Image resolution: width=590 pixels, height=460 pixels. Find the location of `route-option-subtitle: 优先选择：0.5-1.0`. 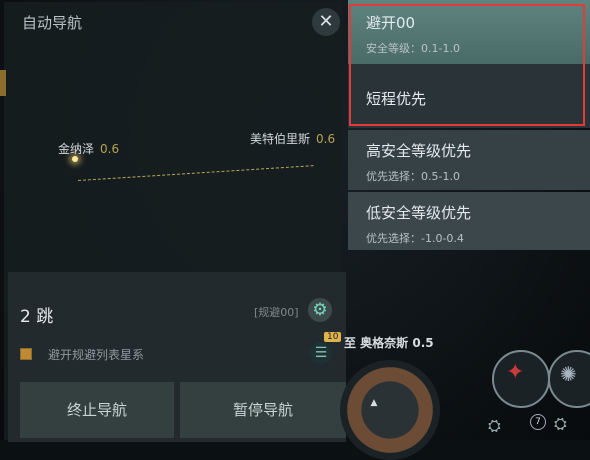

route-option-subtitle: 优先选择：0.5-1.0 is located at coordinates (413, 176).